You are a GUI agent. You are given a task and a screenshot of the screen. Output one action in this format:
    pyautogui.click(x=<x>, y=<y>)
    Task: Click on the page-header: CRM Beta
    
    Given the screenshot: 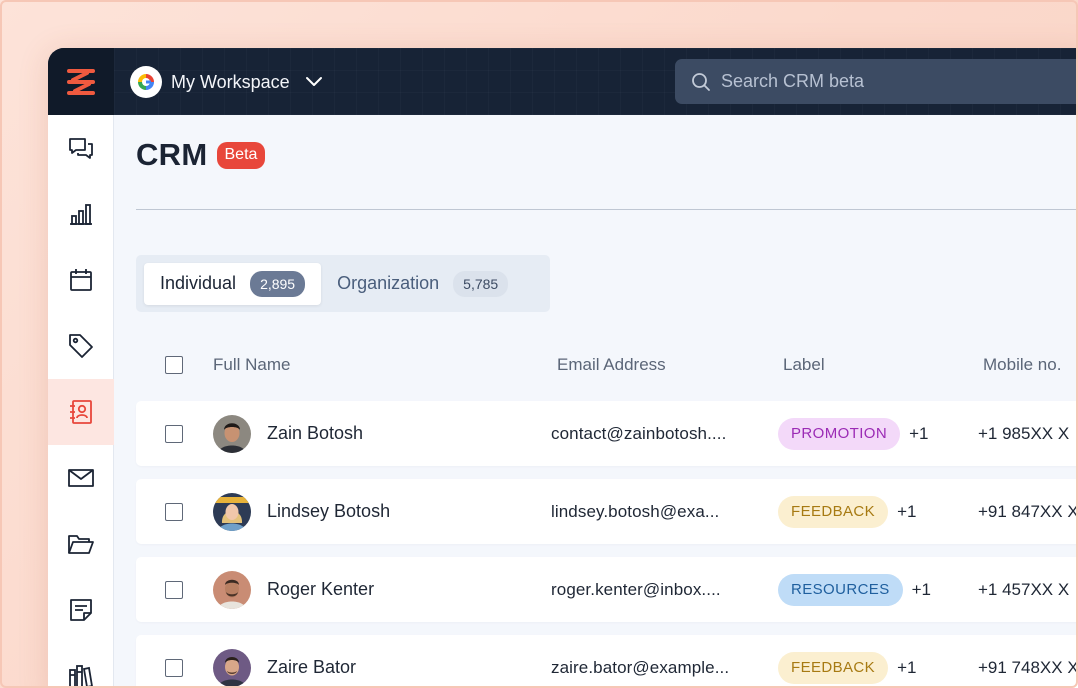 What is the action you would take?
    pyautogui.click(x=201, y=155)
    